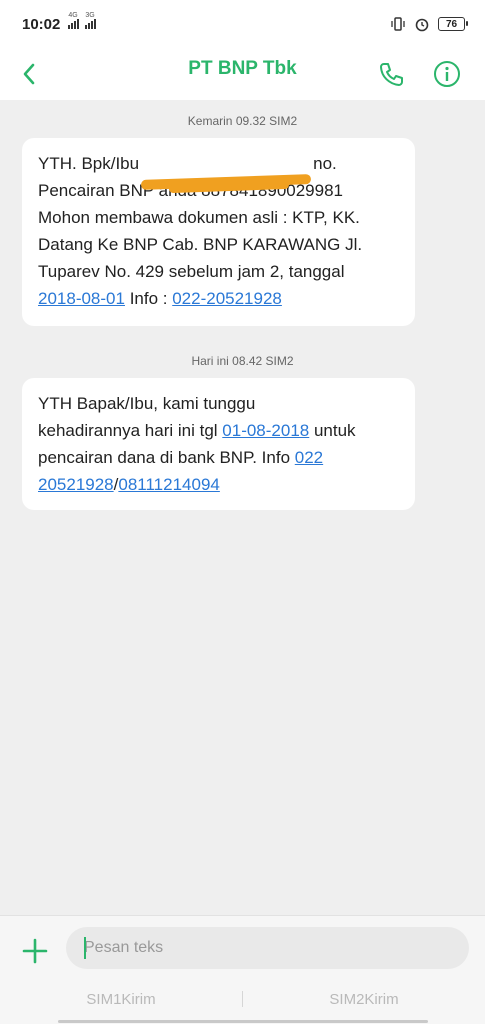 This screenshot has height=1024, width=485. What do you see at coordinates (74, 20) in the screenshot?
I see `signal-4g-icon: 4G` at bounding box center [74, 20].